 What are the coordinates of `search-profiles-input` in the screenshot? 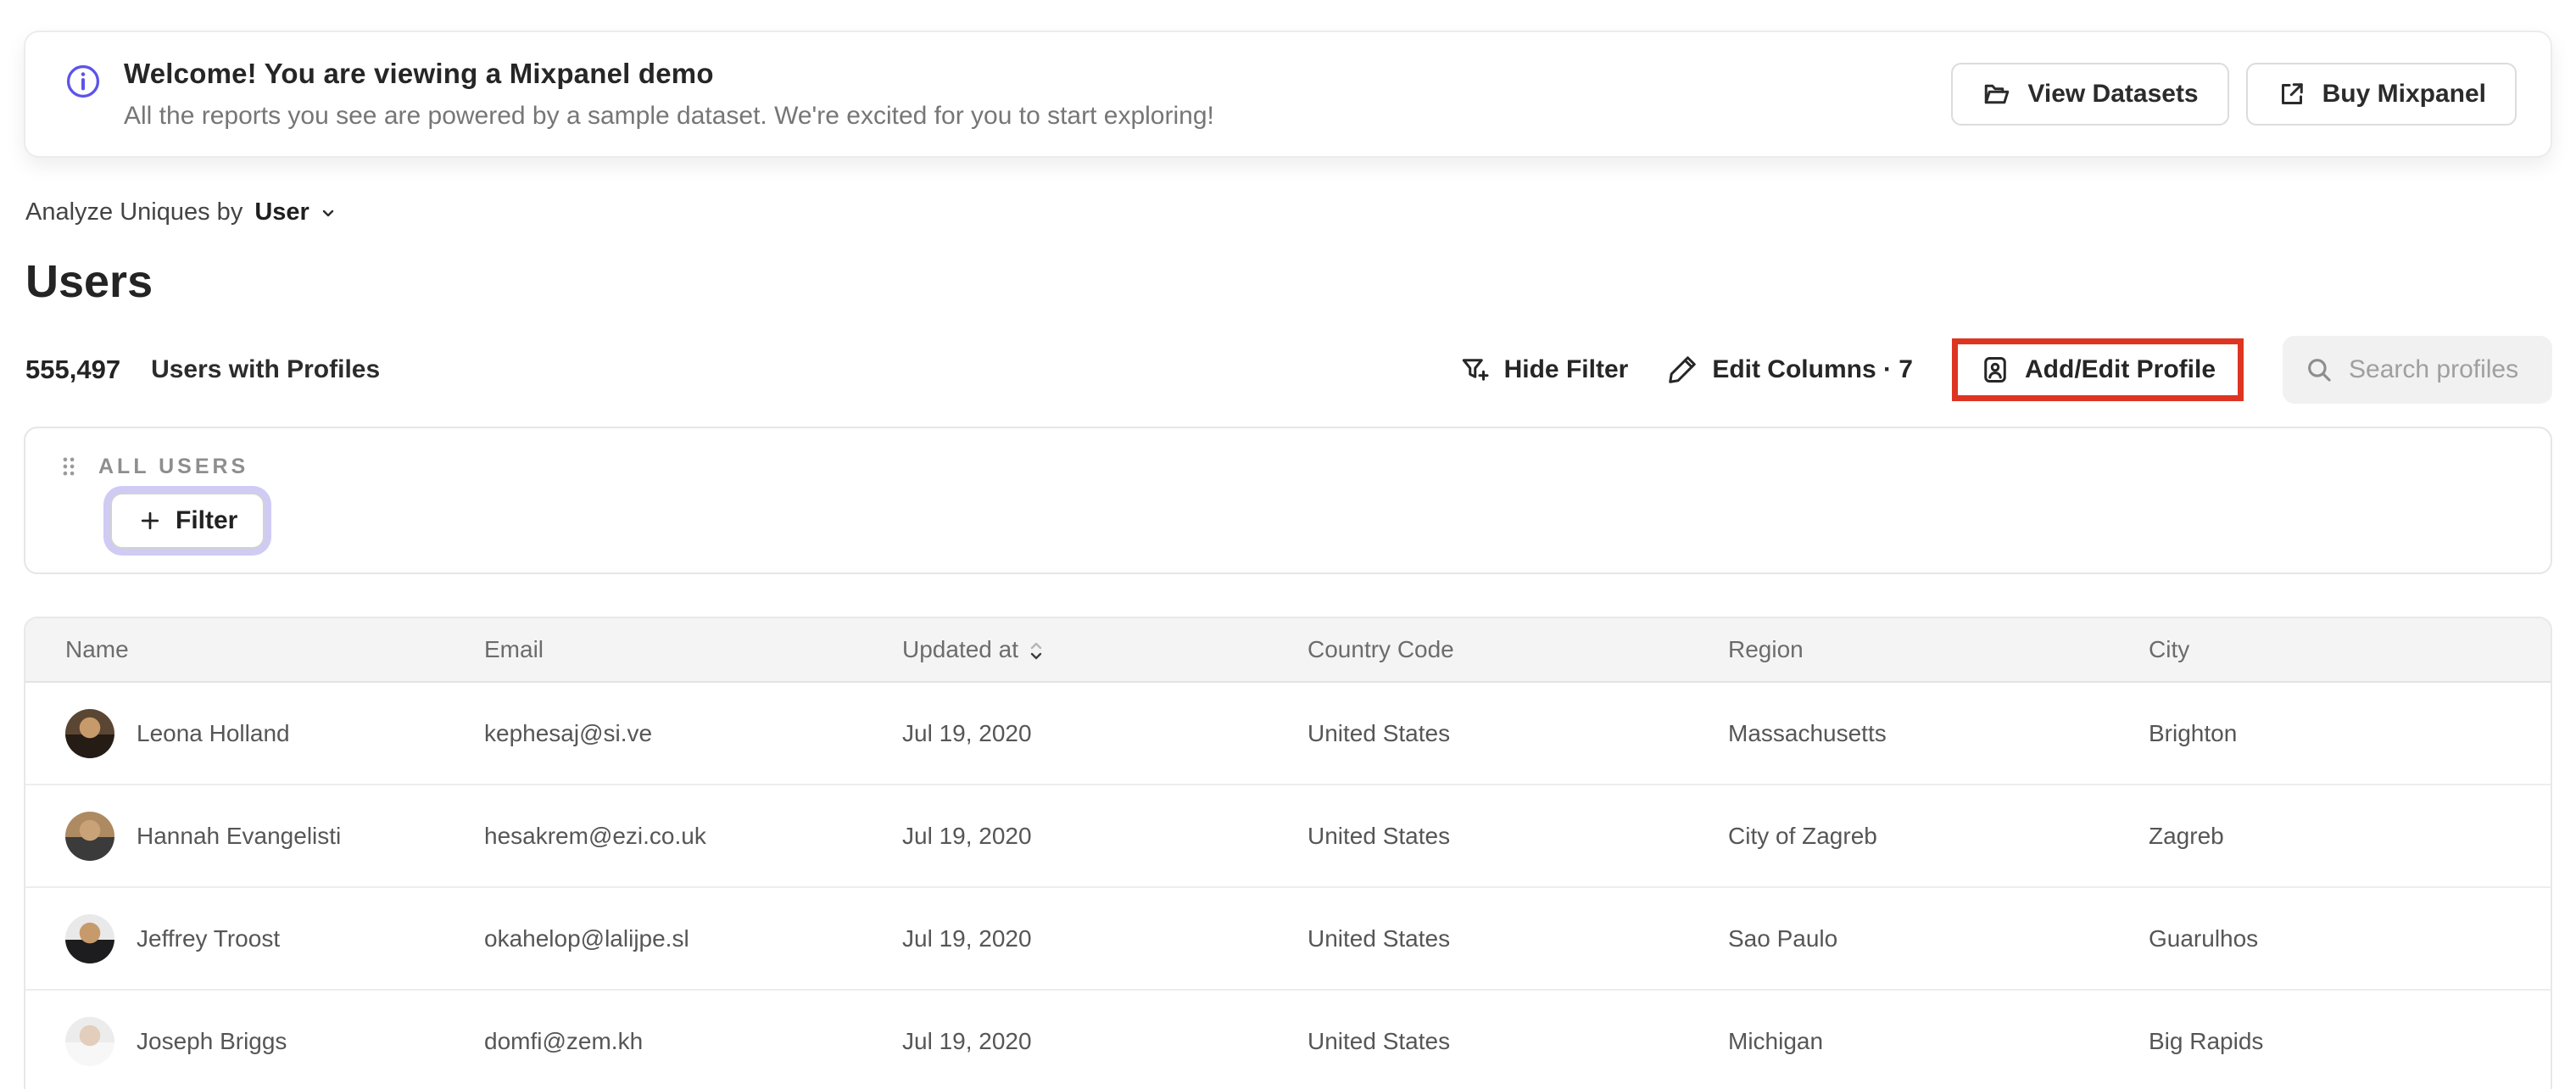 It's located at (2439, 369).